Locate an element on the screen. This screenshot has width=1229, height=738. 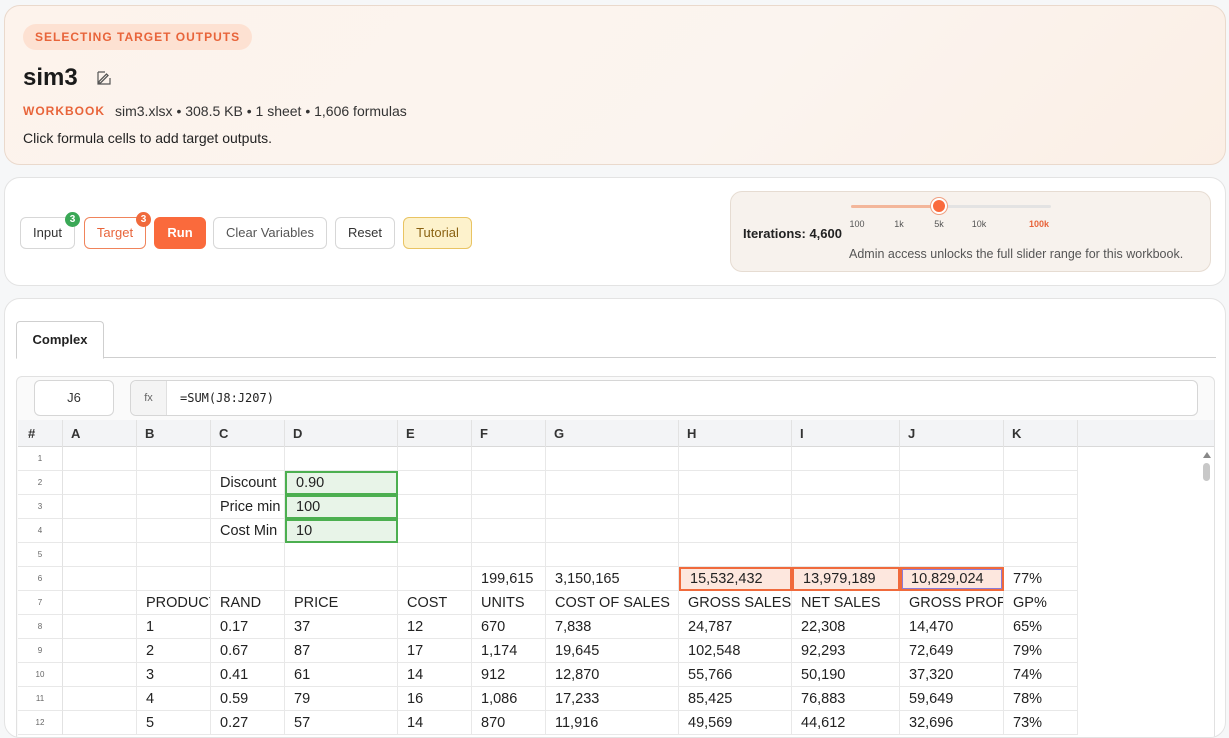
grid-cell: 1 is located at coordinates (174, 627).